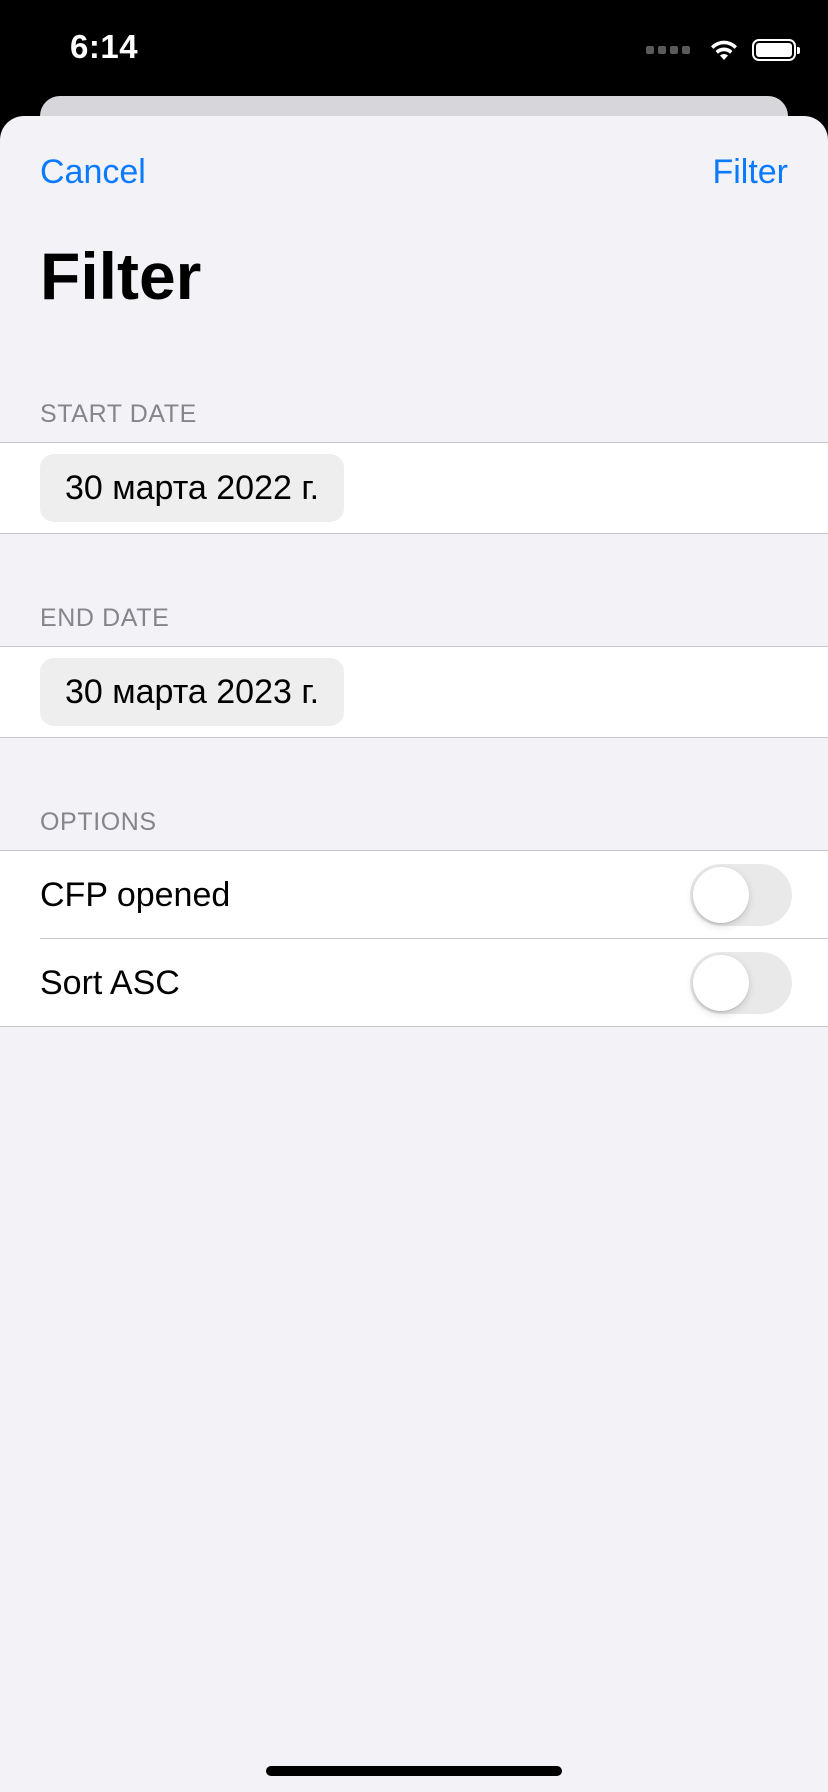  What do you see at coordinates (105, 618) in the screenshot?
I see `end-date-header: END DATE` at bounding box center [105, 618].